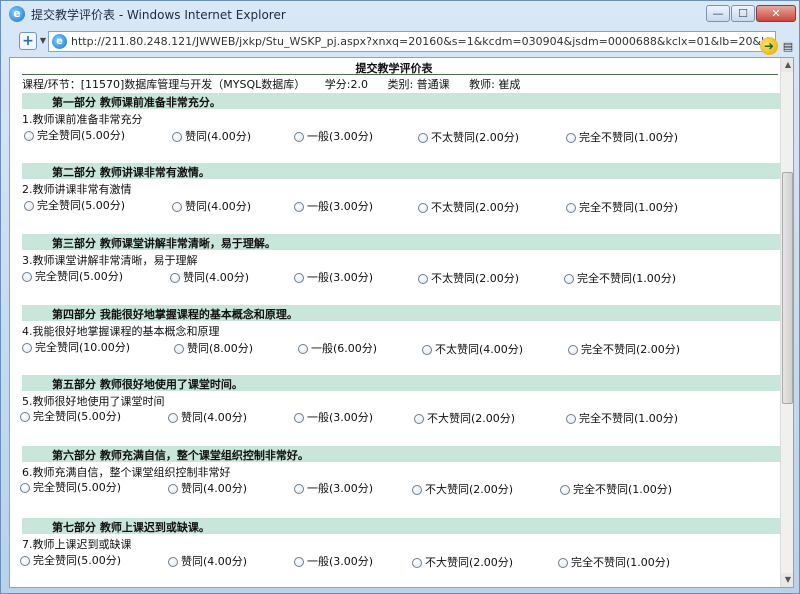 The width and height of the screenshot is (800, 594). What do you see at coordinates (220, 348) in the screenshot?
I see `option-label: 赞同(8.00分)` at bounding box center [220, 348].